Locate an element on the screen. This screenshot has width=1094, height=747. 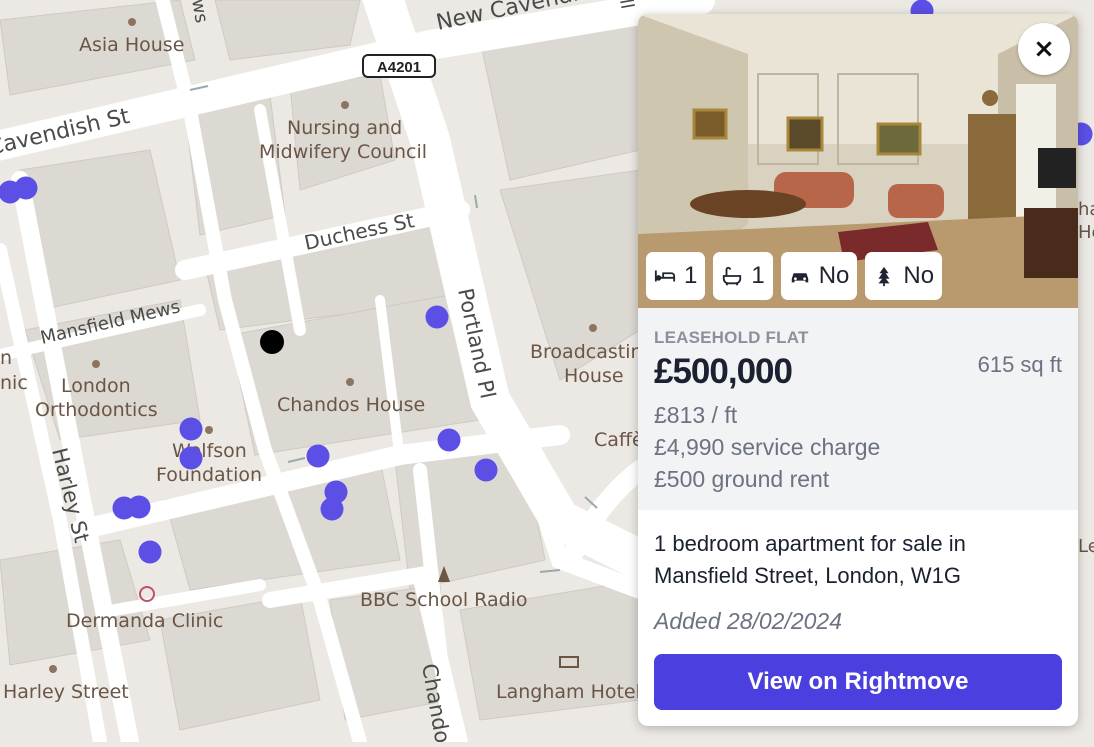
poi-fragment-label: Le is located at coordinates (1086, 546).